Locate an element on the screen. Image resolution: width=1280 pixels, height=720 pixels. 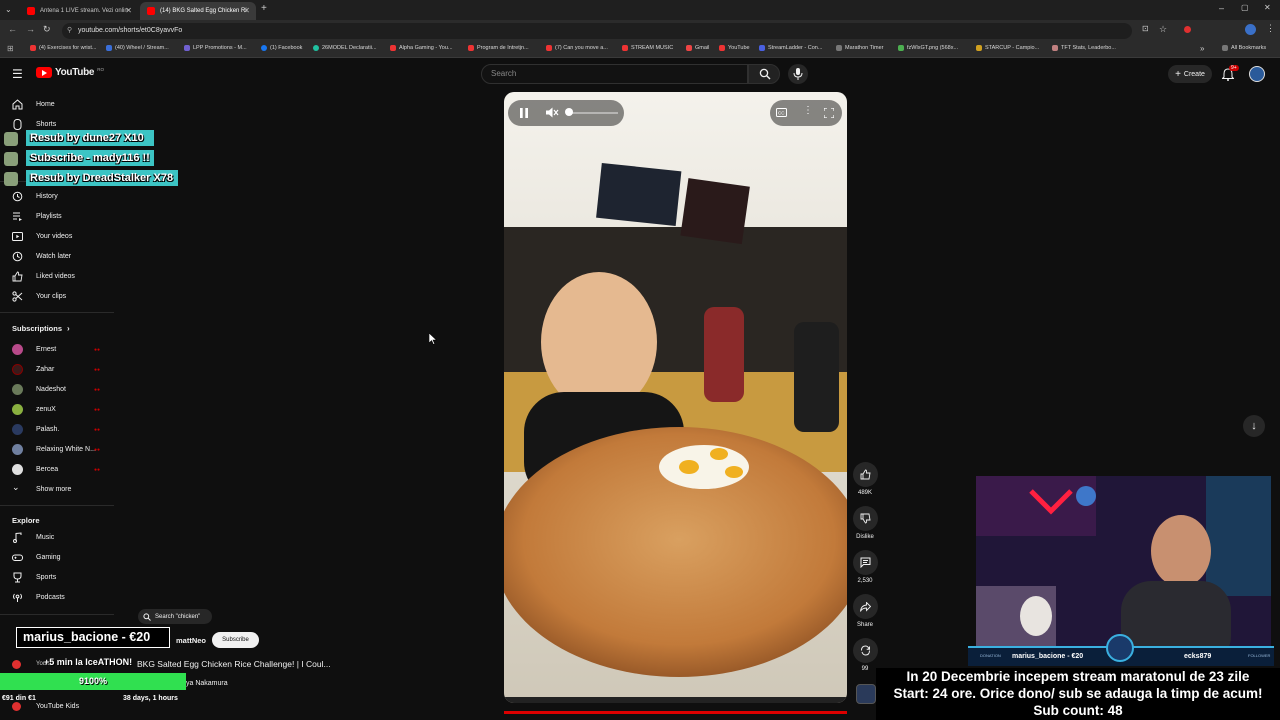
new-tab-icon: + is located at coordinates (264, 8).